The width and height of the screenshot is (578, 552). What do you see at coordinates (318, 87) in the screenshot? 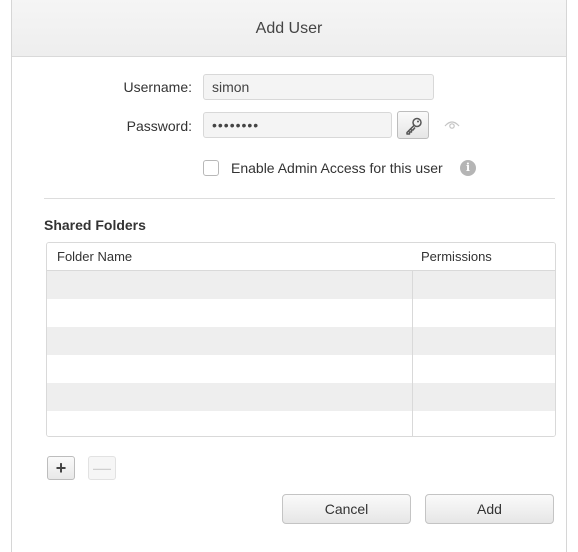
I see `username-field: simon` at bounding box center [318, 87].